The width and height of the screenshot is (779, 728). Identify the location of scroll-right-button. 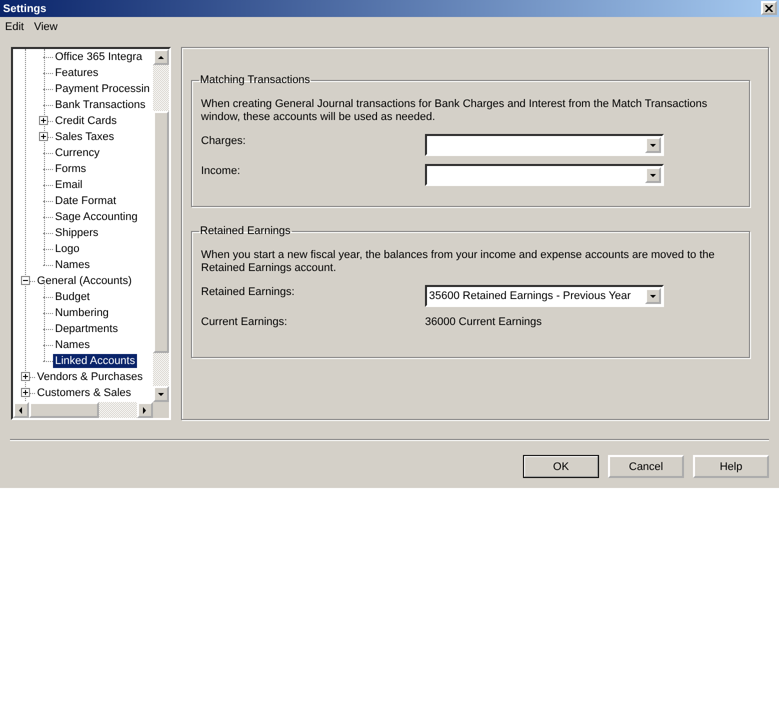
(145, 410).